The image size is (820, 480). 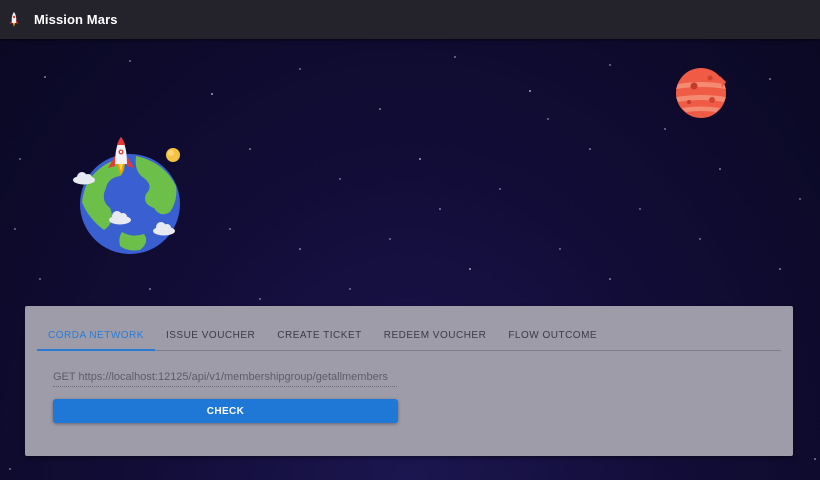 What do you see at coordinates (319, 335) in the screenshot?
I see `tab-create-ticket: CREATE TICKET` at bounding box center [319, 335].